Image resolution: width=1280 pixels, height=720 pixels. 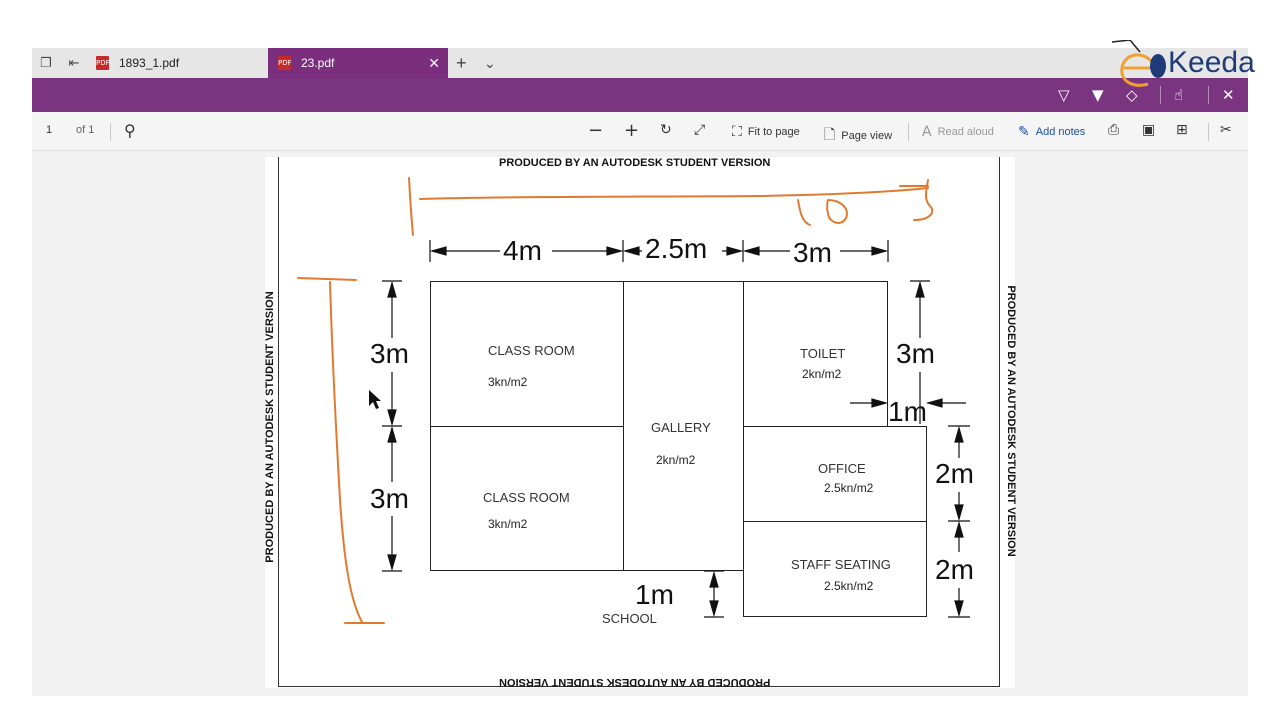 What do you see at coordinates (676, 248) in the screenshot?
I see `dim-top-gallery: 2.5m` at bounding box center [676, 248].